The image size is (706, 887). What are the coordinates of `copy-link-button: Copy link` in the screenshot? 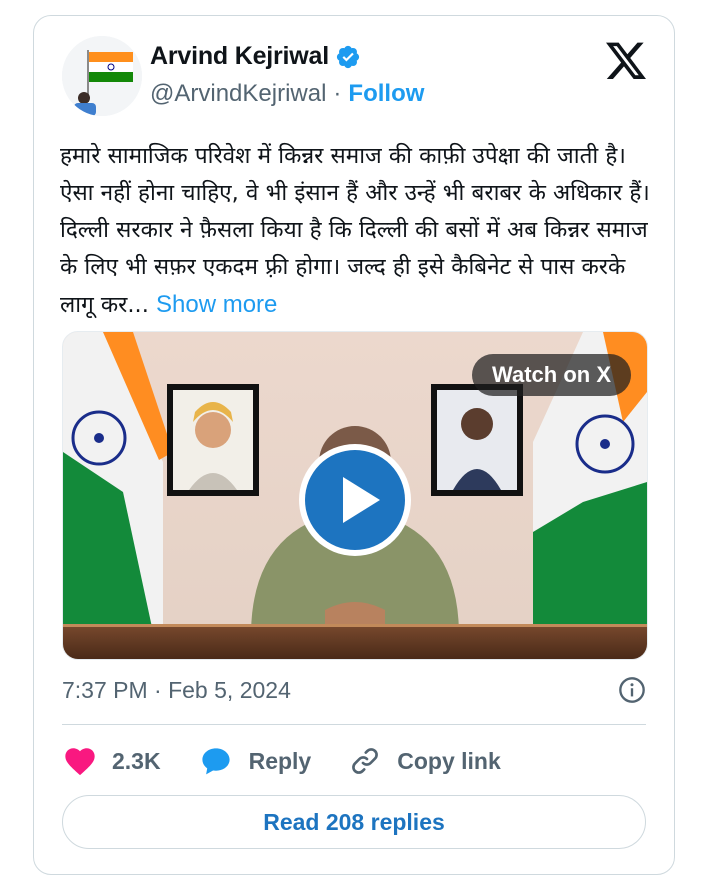 It's located at (425, 761).